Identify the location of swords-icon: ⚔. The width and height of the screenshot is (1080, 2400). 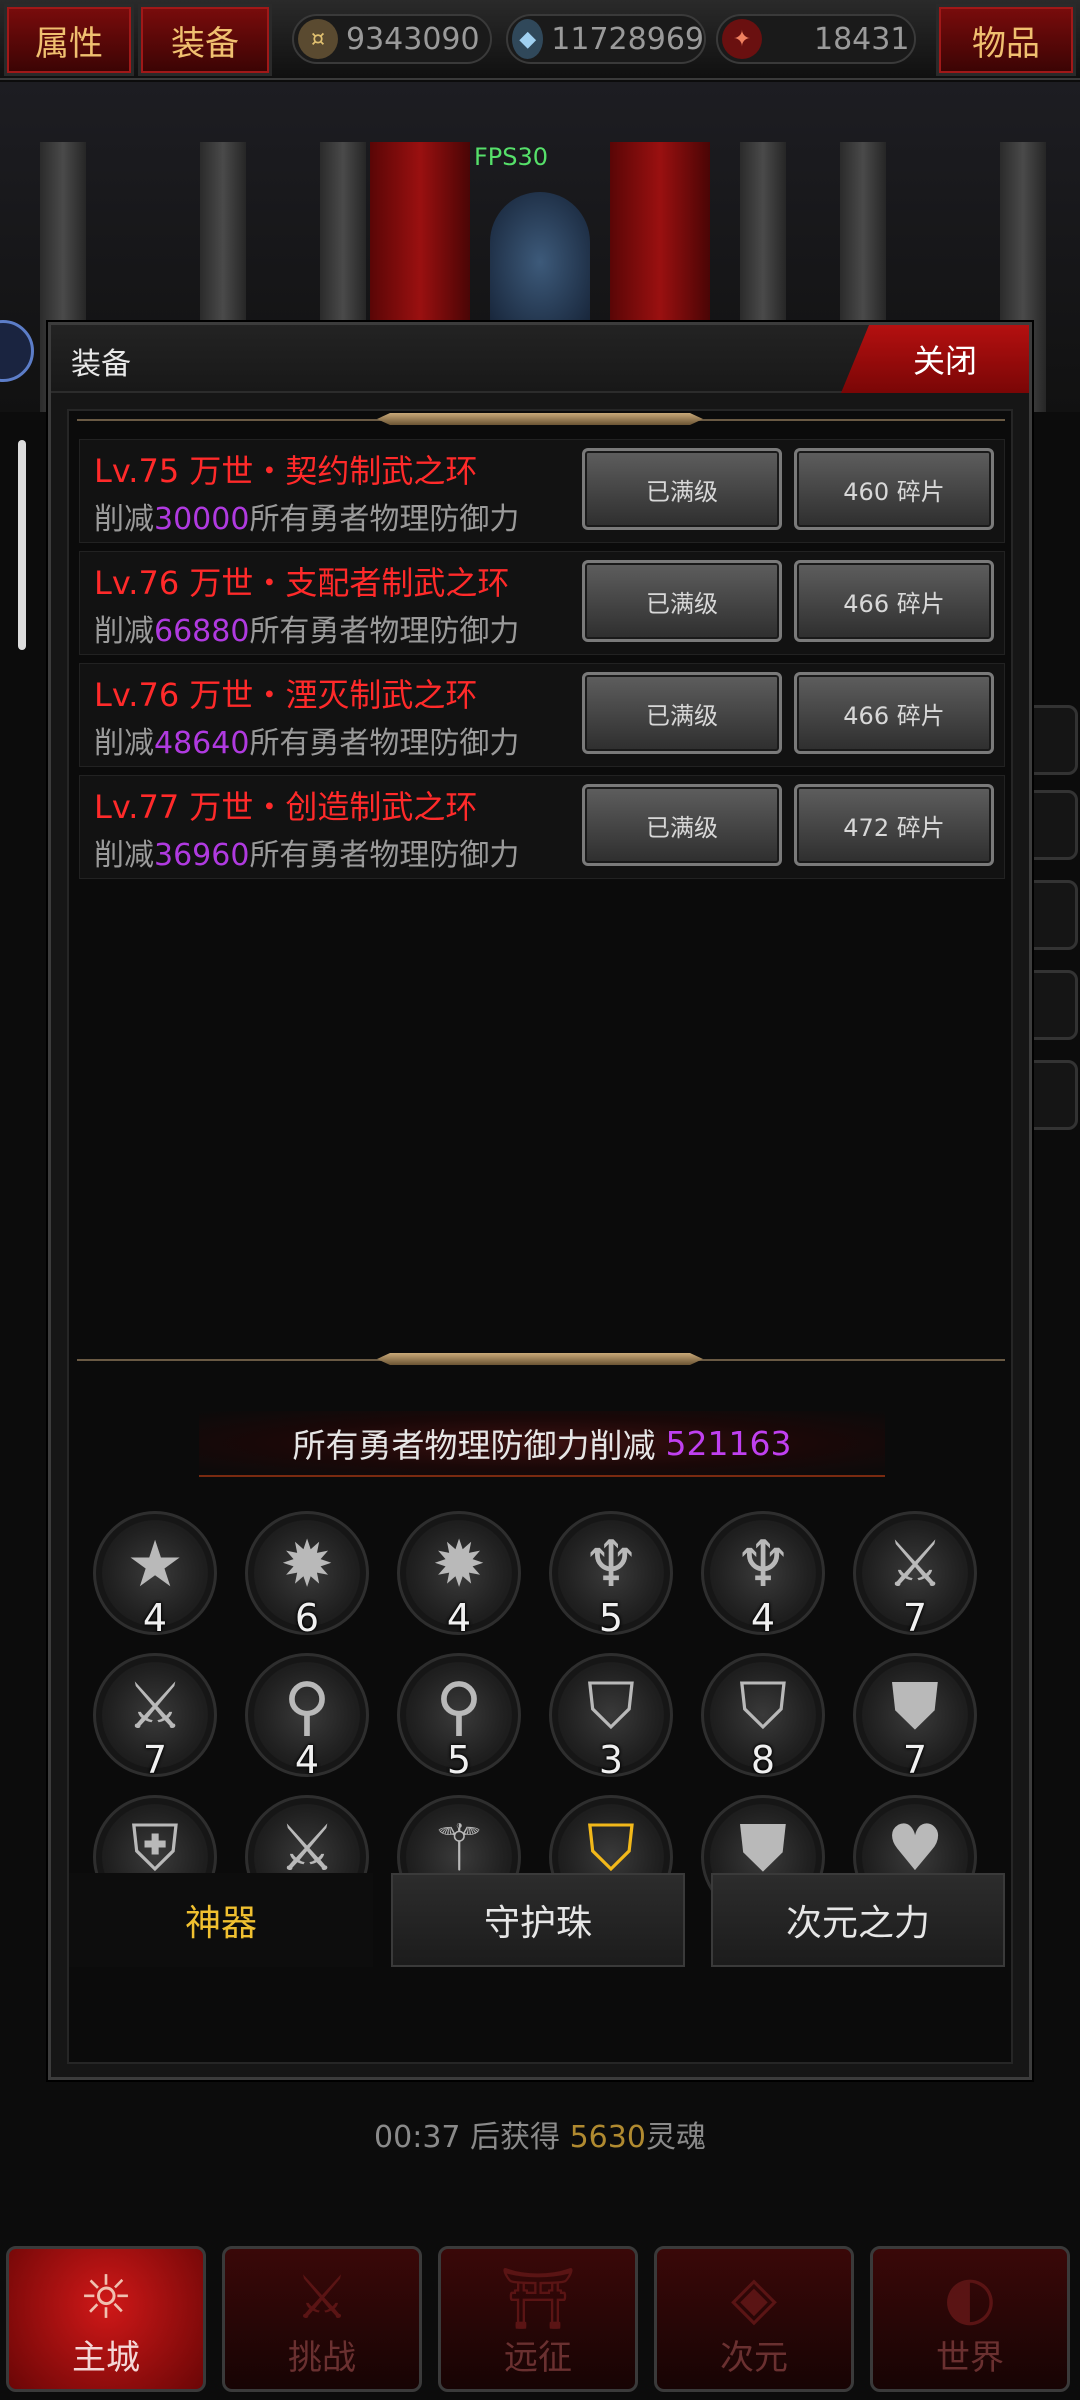
(322, 2298).